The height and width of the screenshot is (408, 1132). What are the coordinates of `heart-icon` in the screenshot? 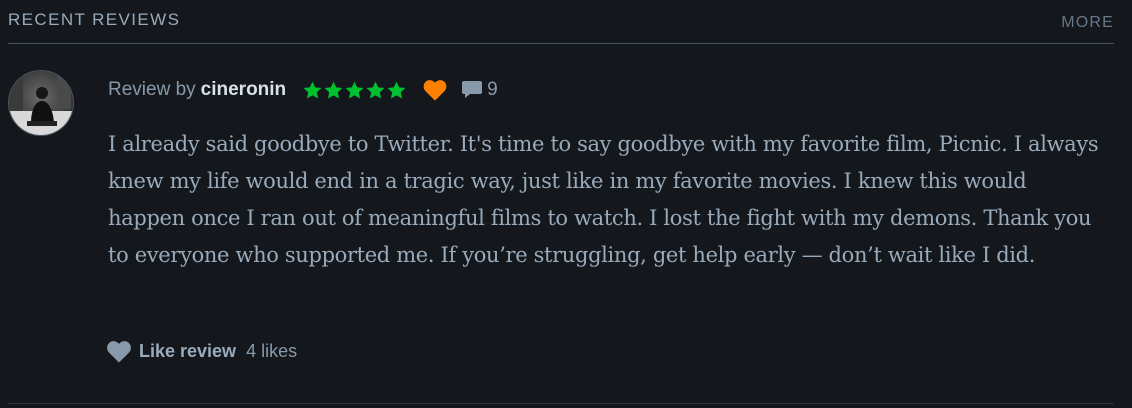 It's located at (119, 352).